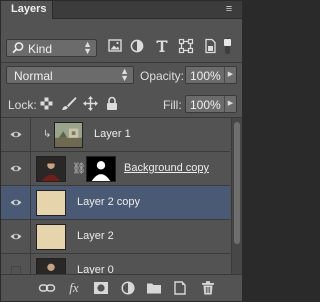 The width and height of the screenshot is (320, 302). Describe the element at coordinates (121, 62) in the screenshot. I see `divider` at that location.